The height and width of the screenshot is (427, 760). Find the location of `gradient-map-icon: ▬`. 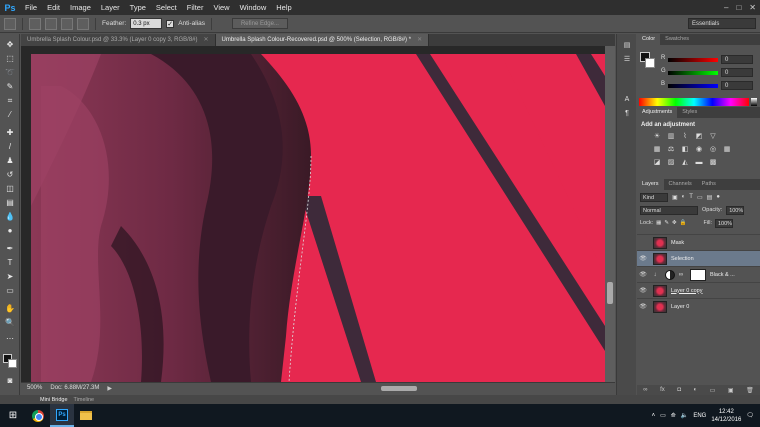

gradient-map-icon: ▬ is located at coordinates (699, 162).